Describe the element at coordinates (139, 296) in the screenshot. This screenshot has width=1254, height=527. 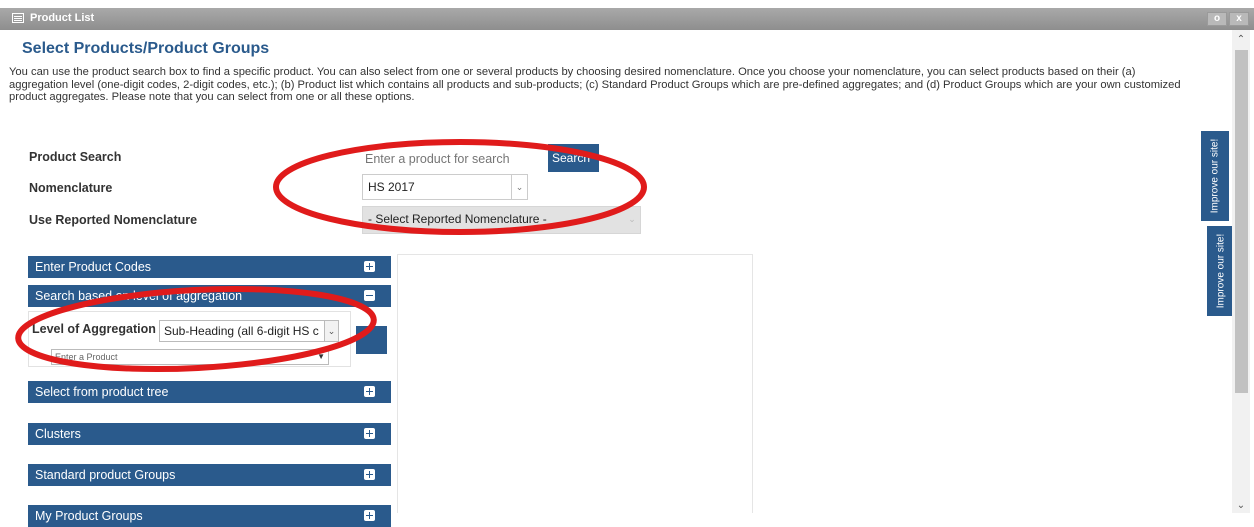
I see `accordion-label: Search based on level of aggregation` at that location.